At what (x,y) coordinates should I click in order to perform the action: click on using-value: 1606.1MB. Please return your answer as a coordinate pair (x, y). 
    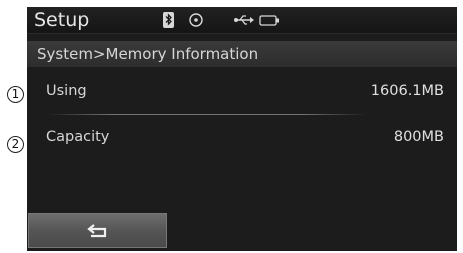
    Looking at the image, I should click on (407, 91).